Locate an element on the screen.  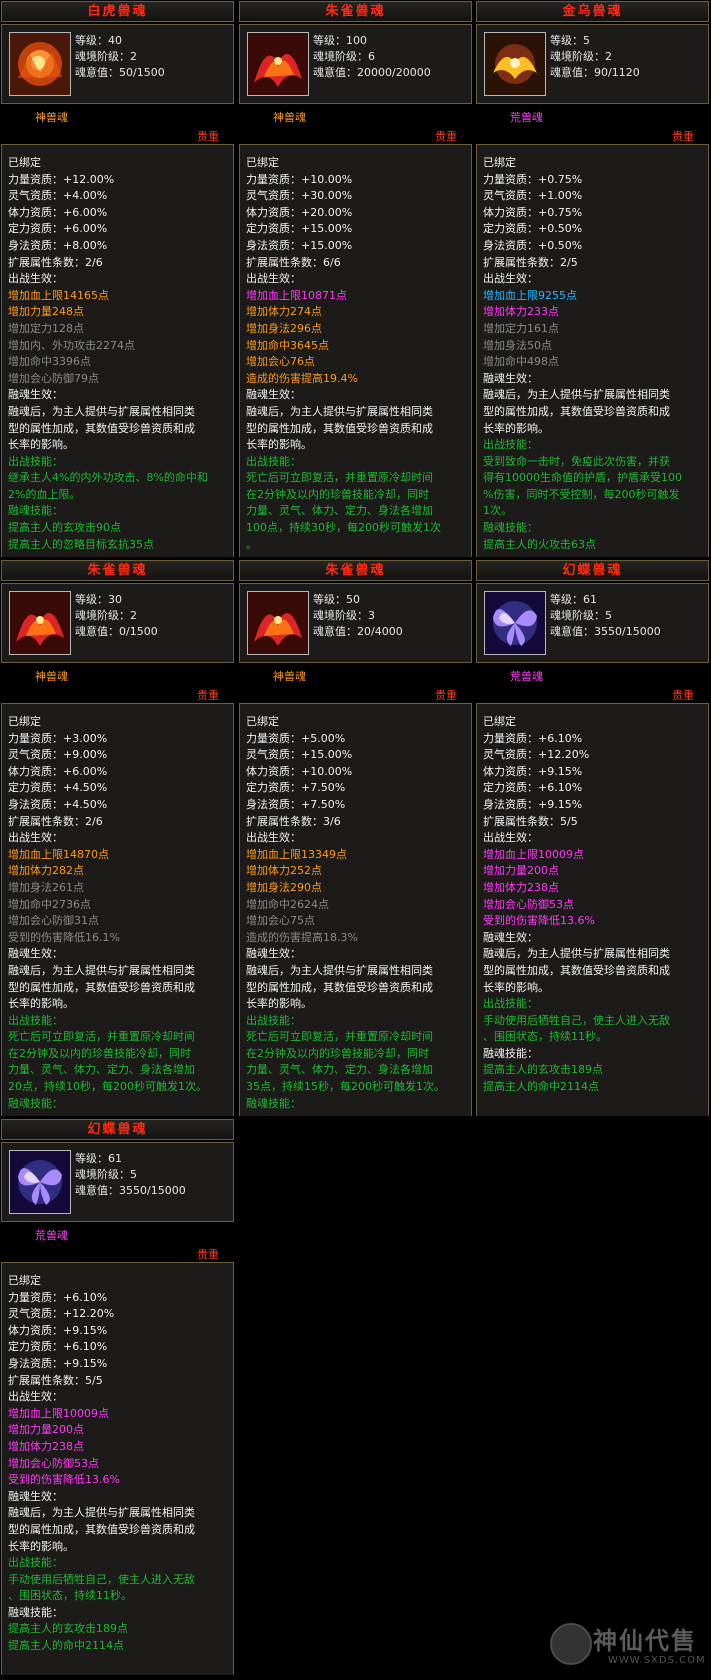
attribute-line: 灵气资质：+12.20% is located at coordinates (536, 755).